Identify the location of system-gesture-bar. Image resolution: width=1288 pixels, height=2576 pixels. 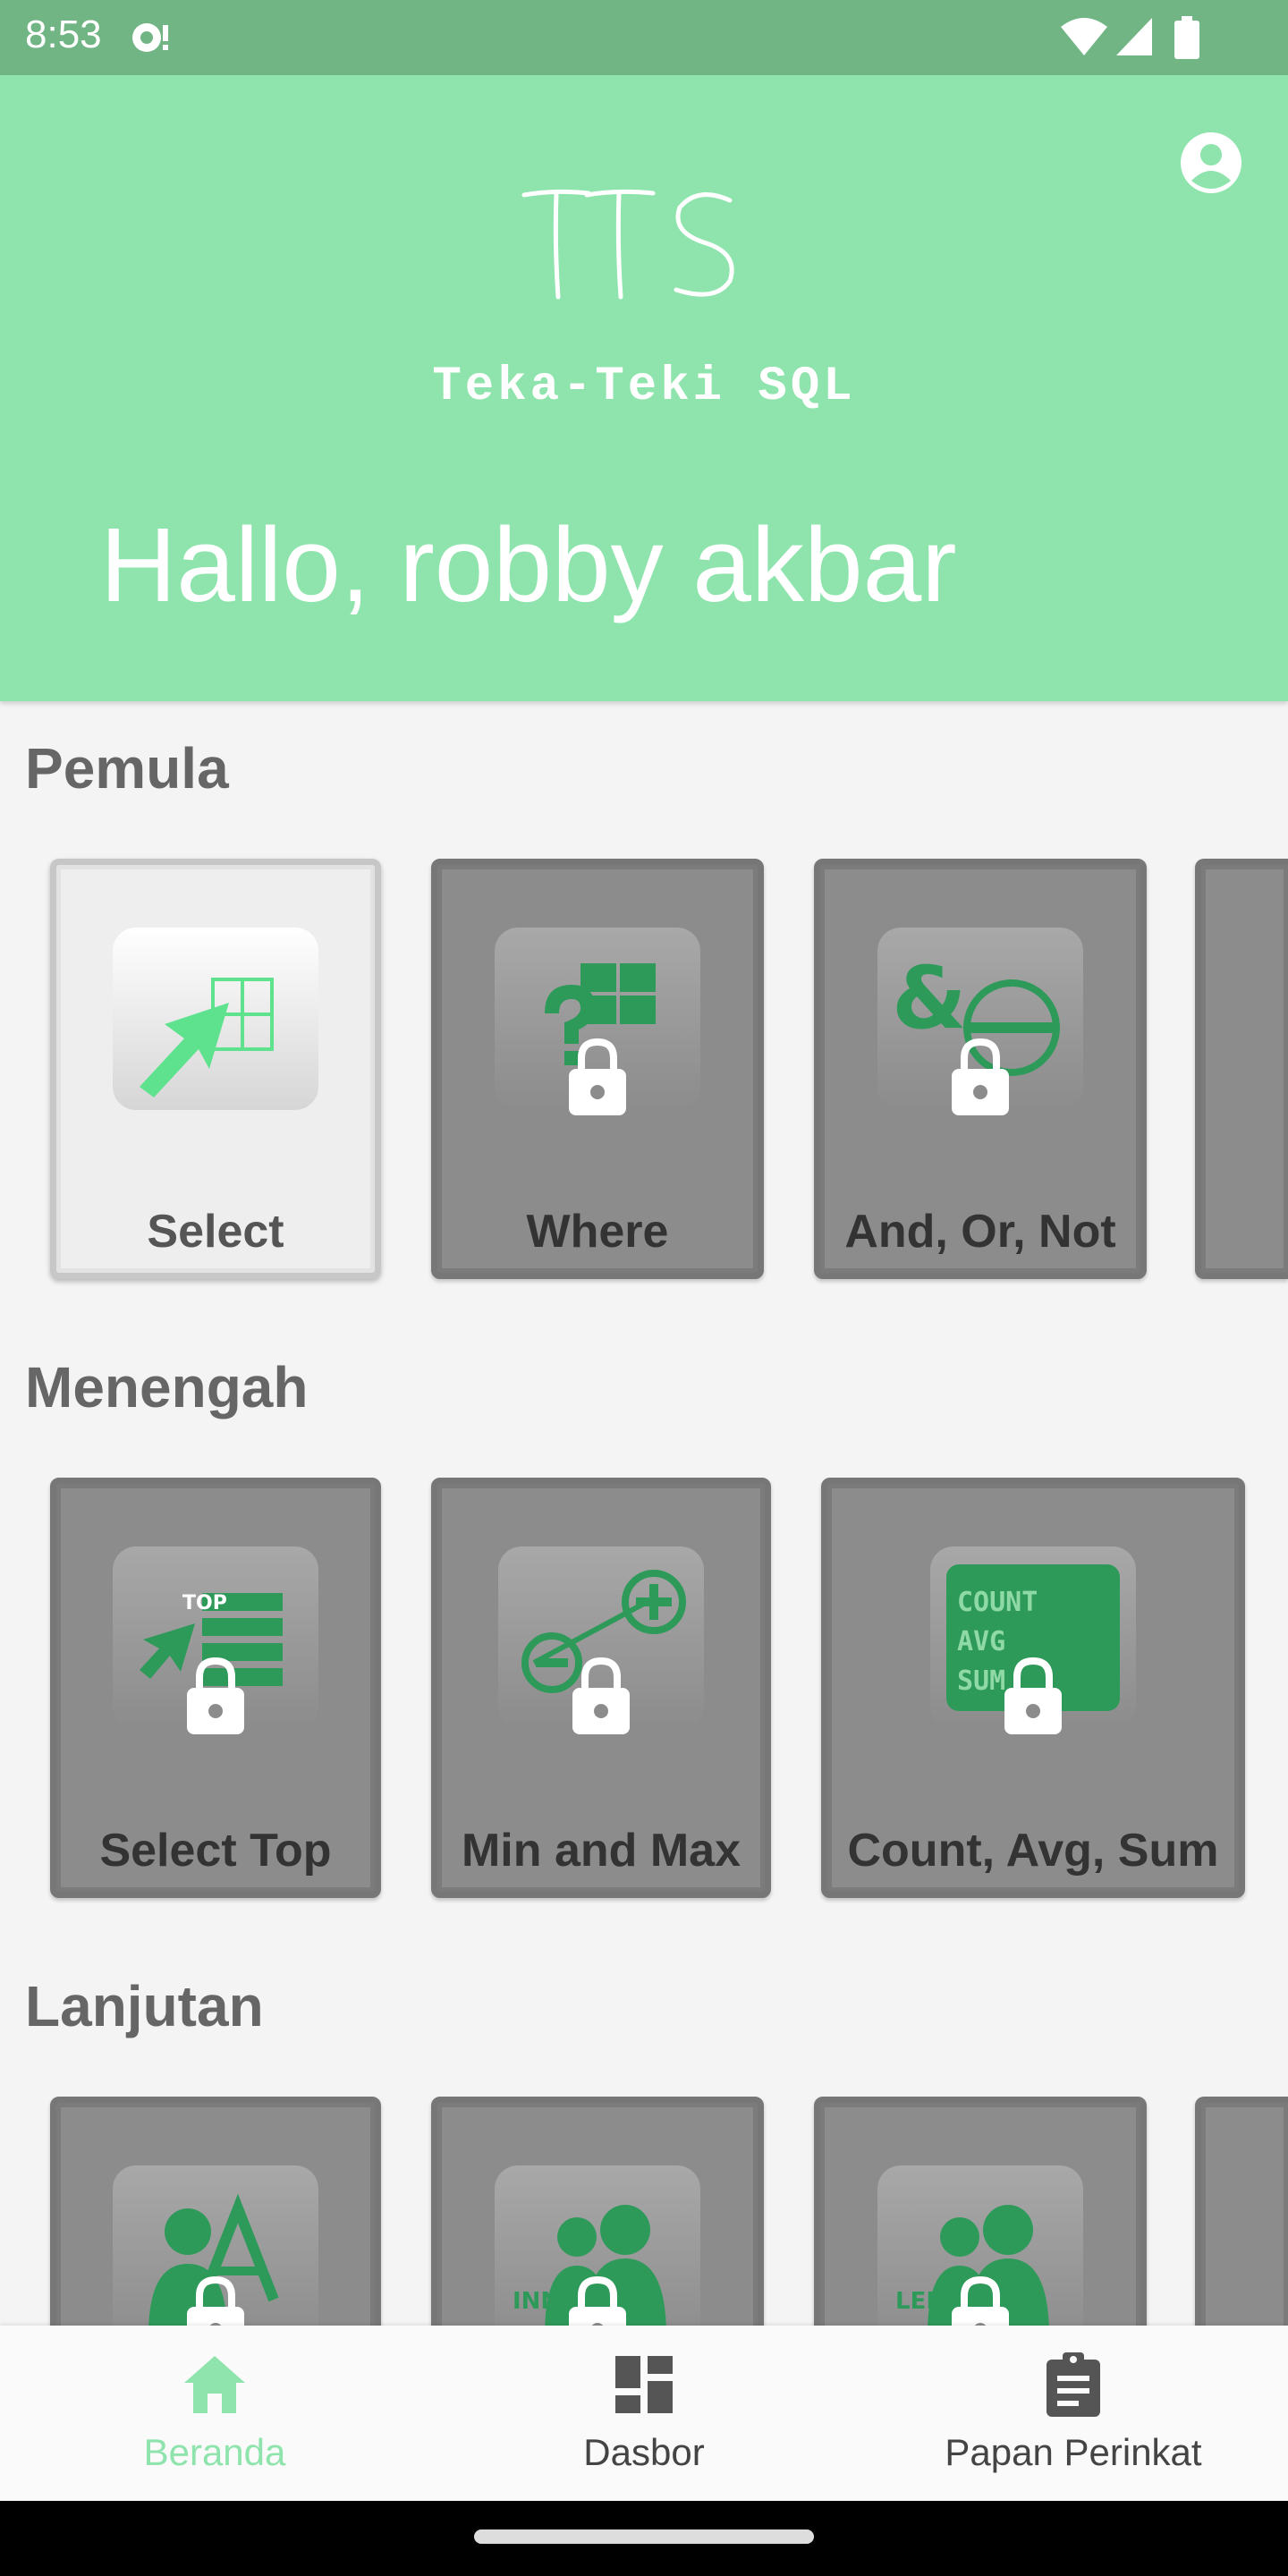
(644, 2538).